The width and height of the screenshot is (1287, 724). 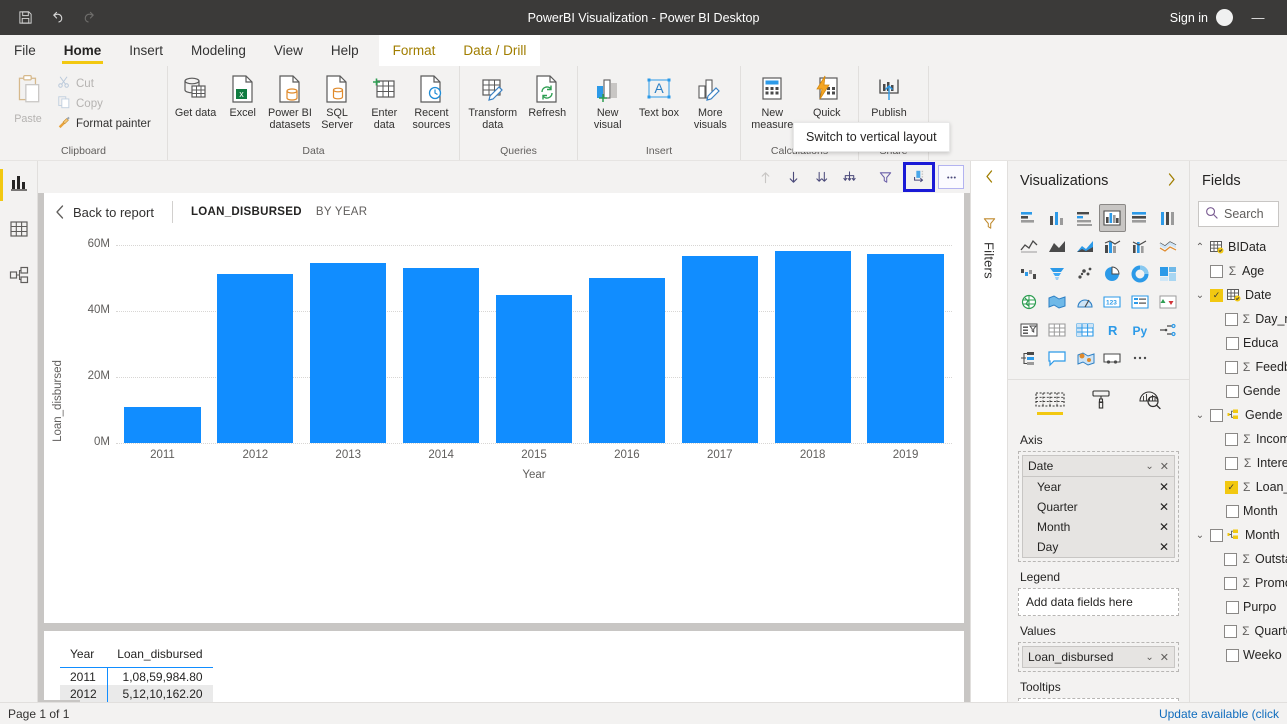 I want to click on map-icon, so click(x=1029, y=302).